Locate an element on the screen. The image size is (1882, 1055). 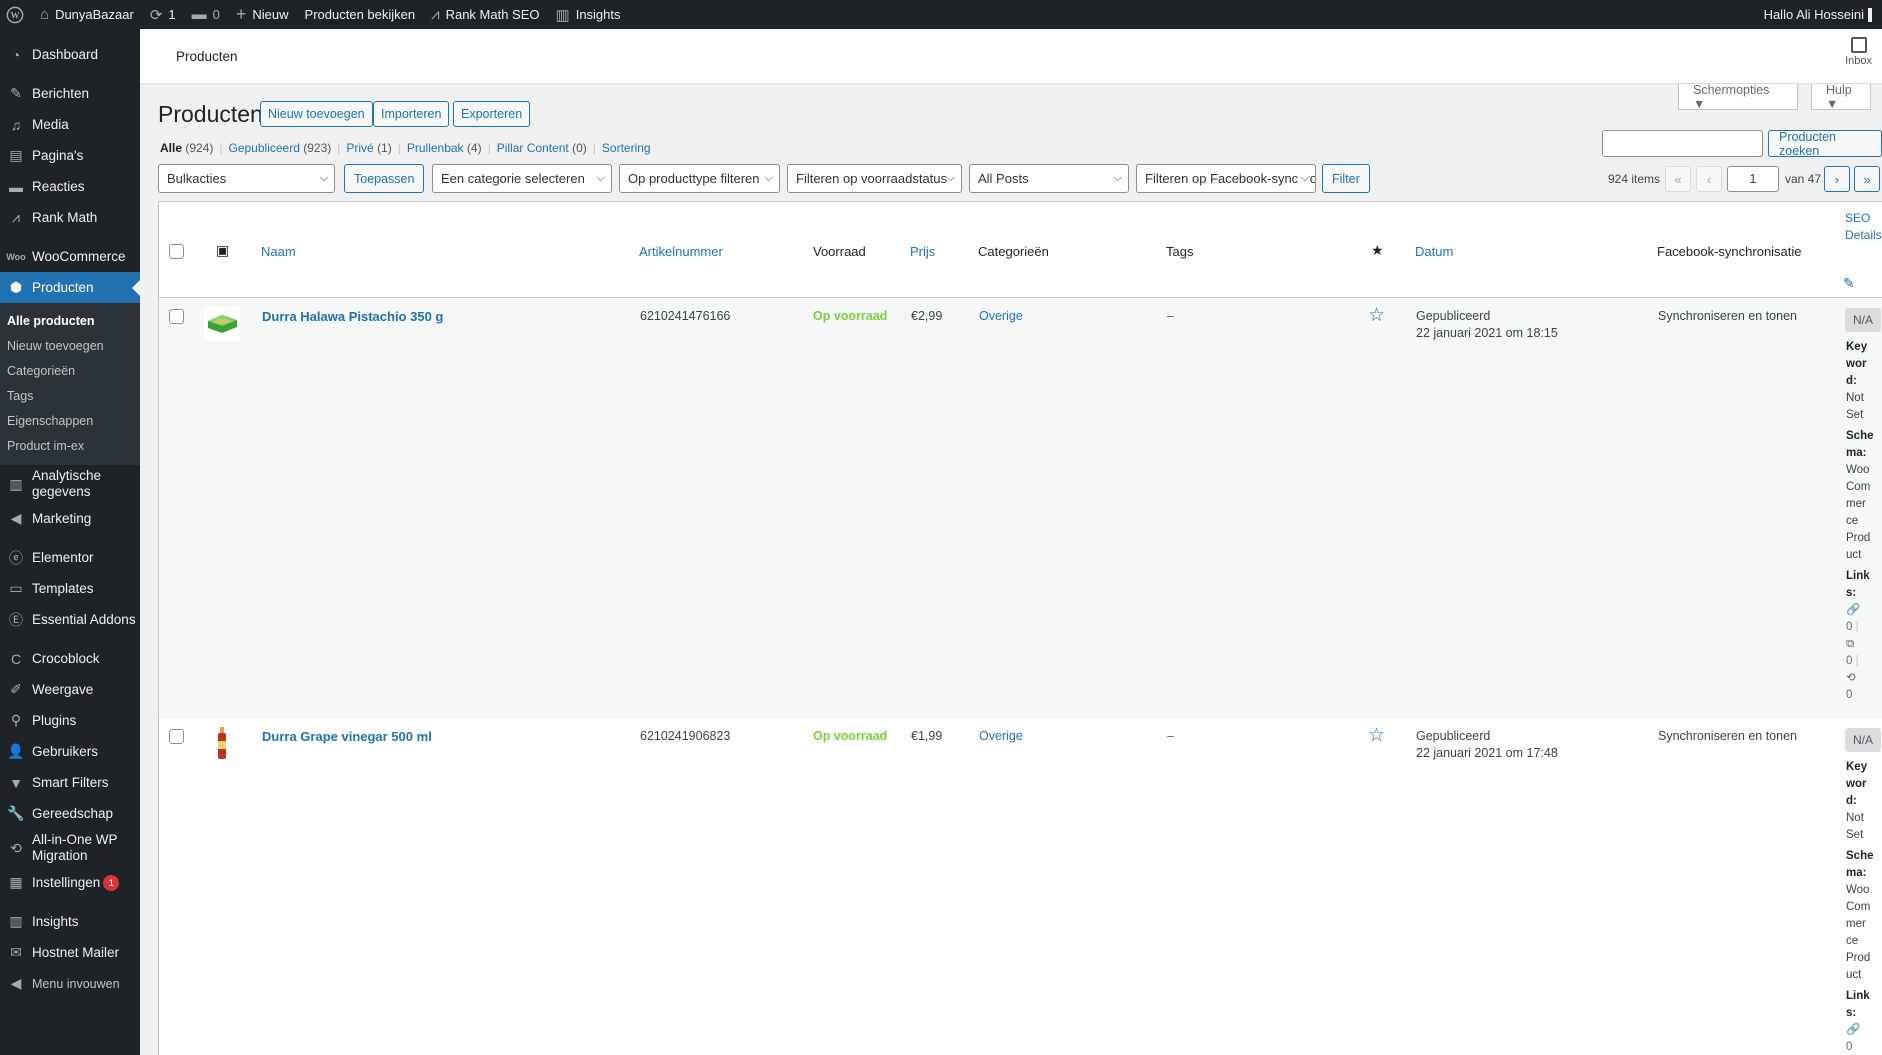
column-name: Naam is located at coordinates (278, 251).